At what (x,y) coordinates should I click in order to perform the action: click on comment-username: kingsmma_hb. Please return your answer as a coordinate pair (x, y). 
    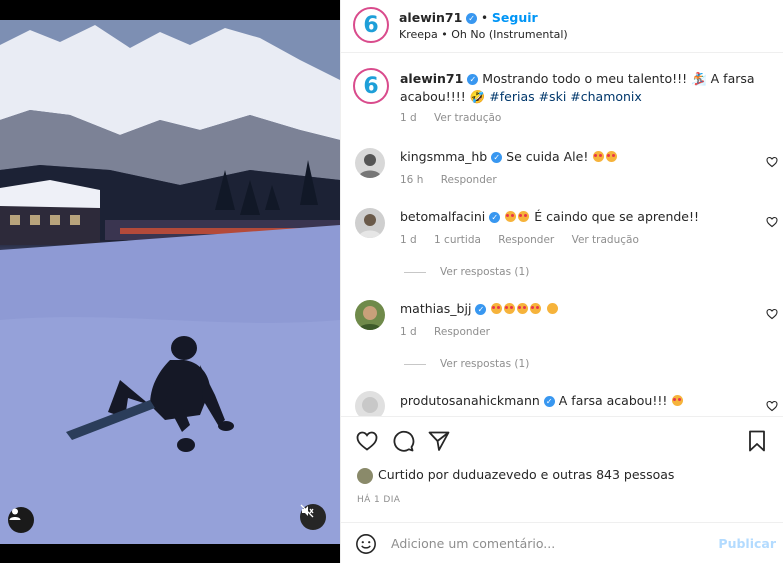
    Looking at the image, I should click on (443, 156).